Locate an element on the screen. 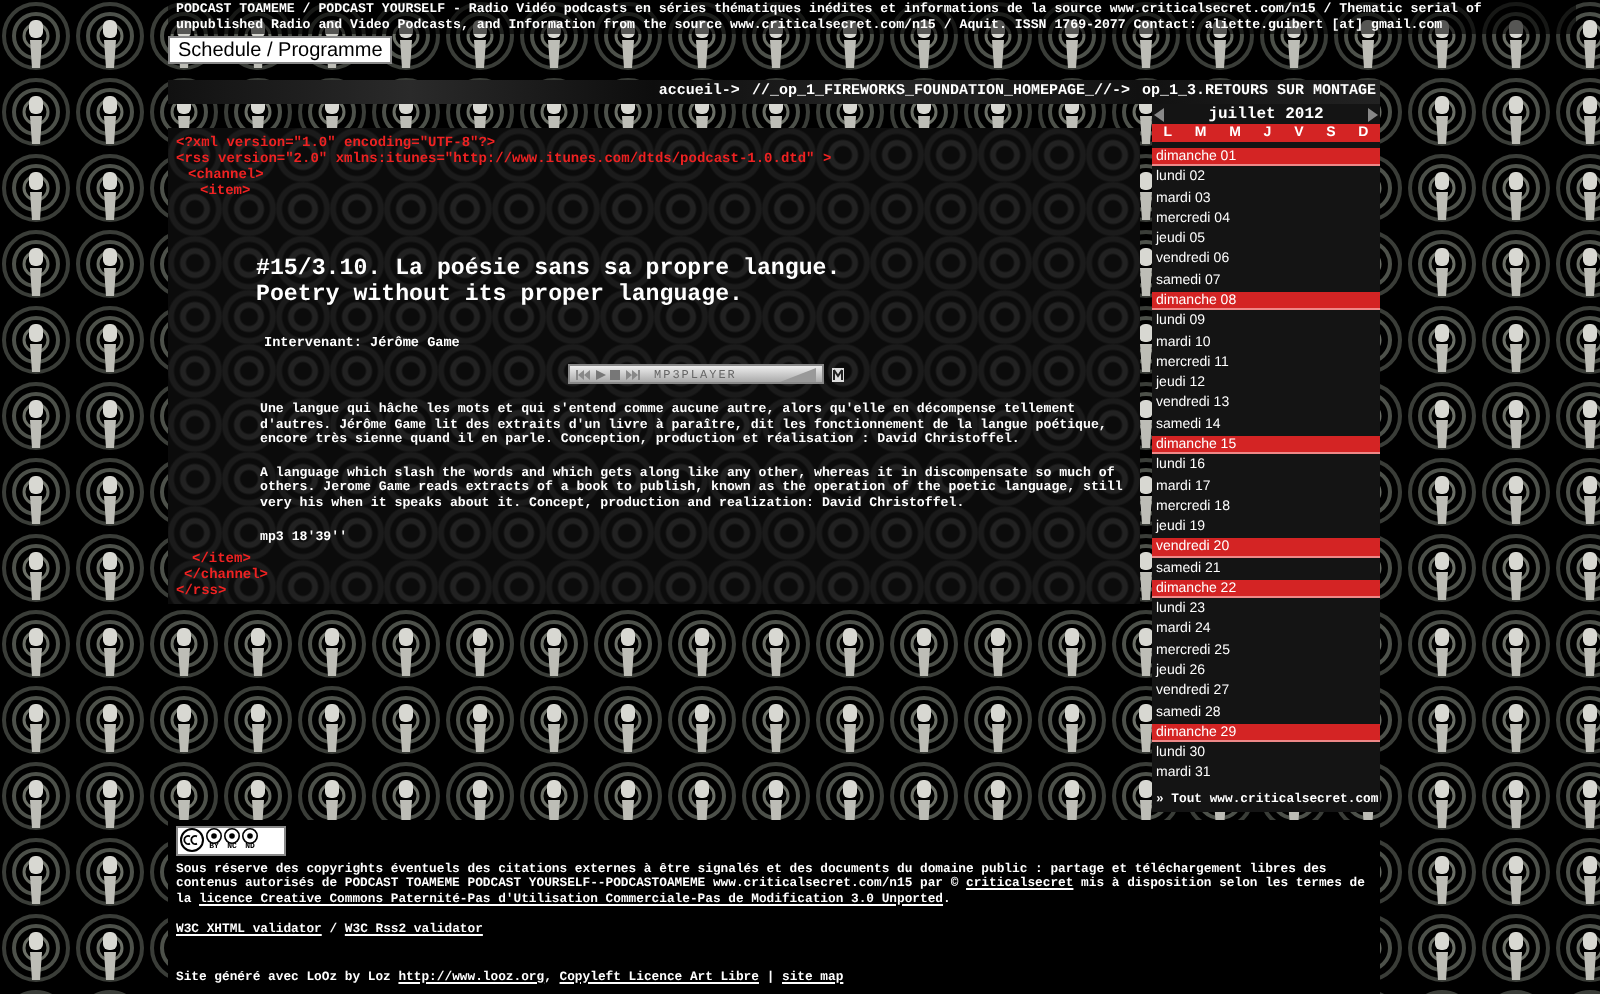 The image size is (1600, 994). episode-title: Poetry without its proper language. is located at coordinates (501, 295).